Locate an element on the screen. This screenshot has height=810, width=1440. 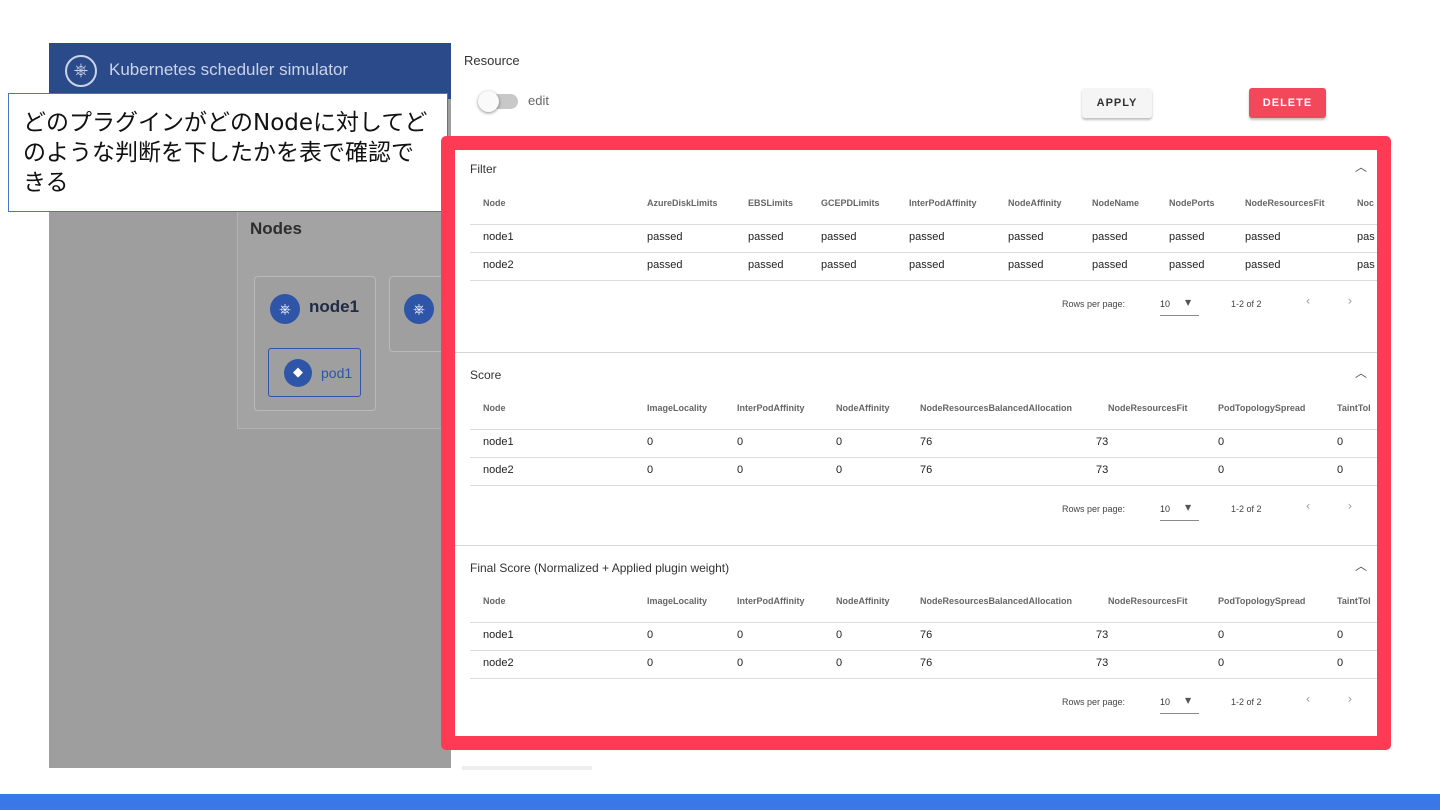
node-card-node1: ⎈ node1 ◆ pod1 is located at coordinates (315, 343).